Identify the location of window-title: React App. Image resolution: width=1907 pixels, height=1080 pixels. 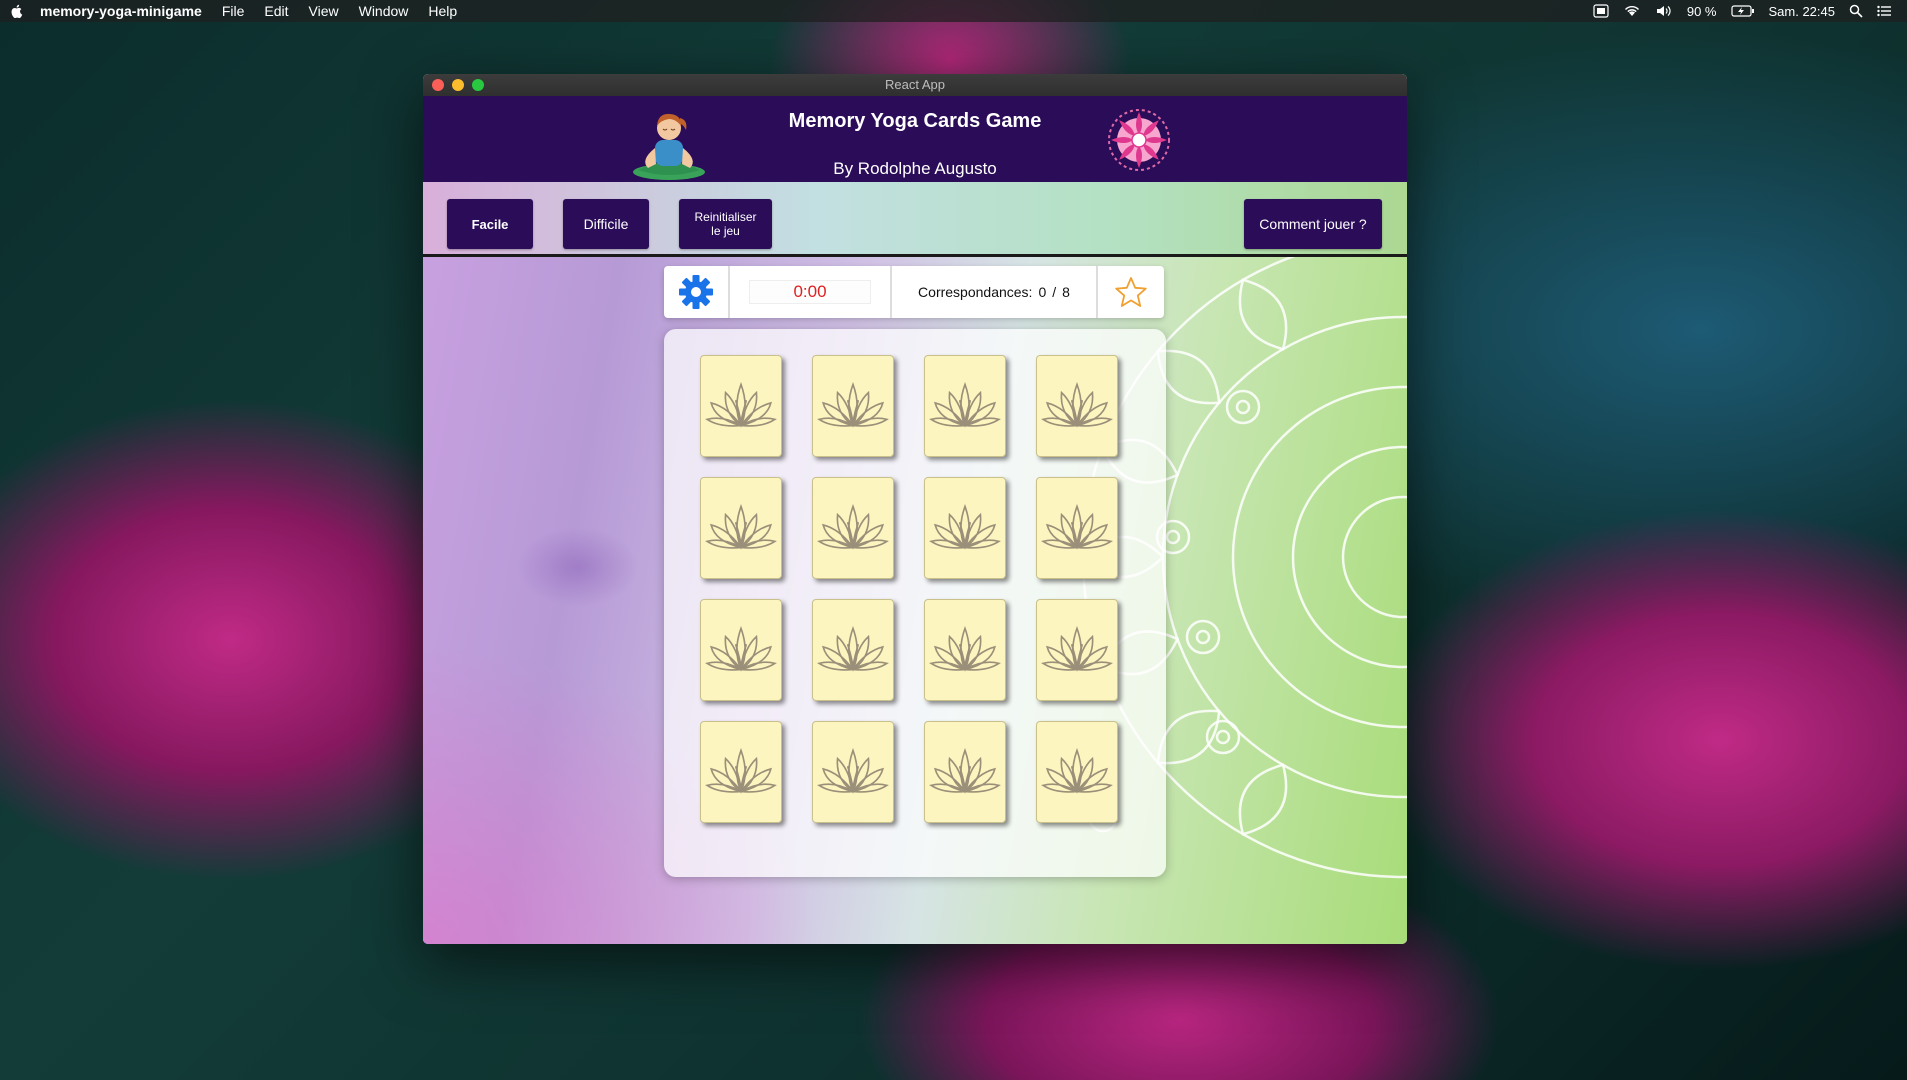
(915, 84).